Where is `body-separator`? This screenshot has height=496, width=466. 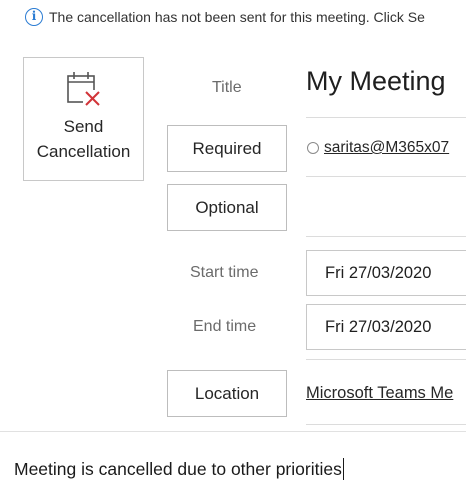 body-separator is located at coordinates (233, 431).